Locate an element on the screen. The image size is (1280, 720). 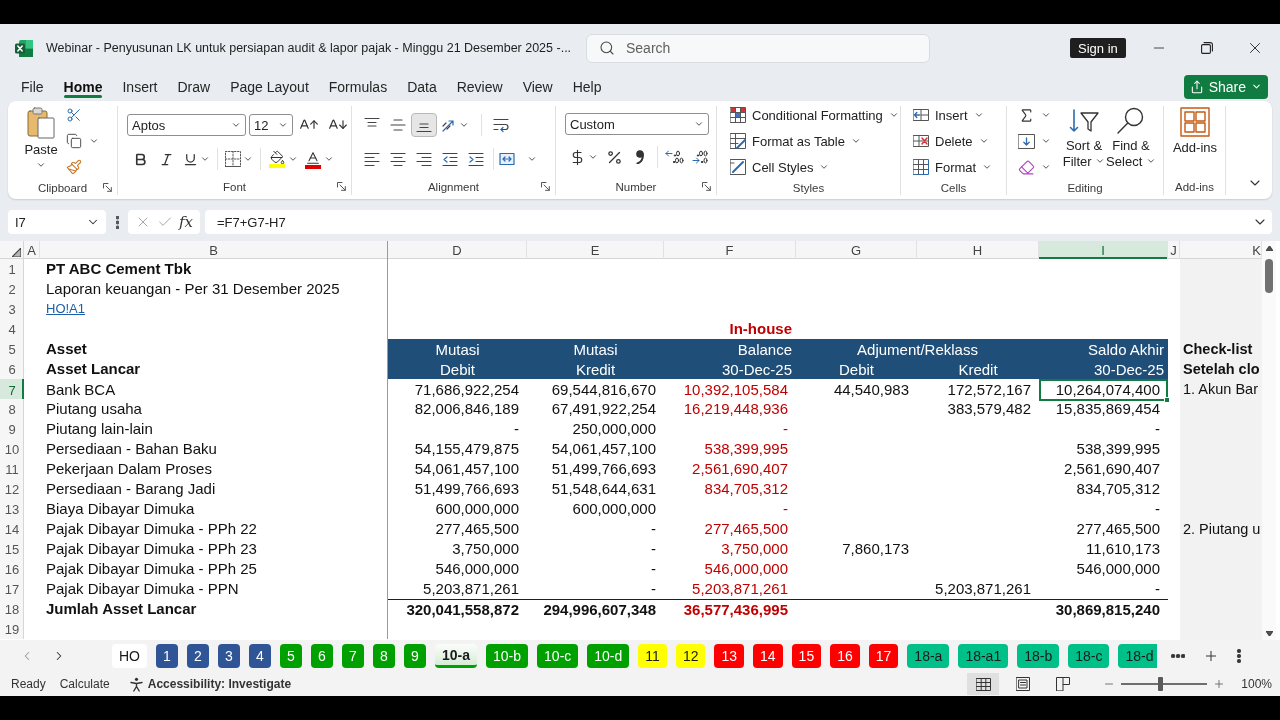
column-letter: F is located at coordinates (730, 250).